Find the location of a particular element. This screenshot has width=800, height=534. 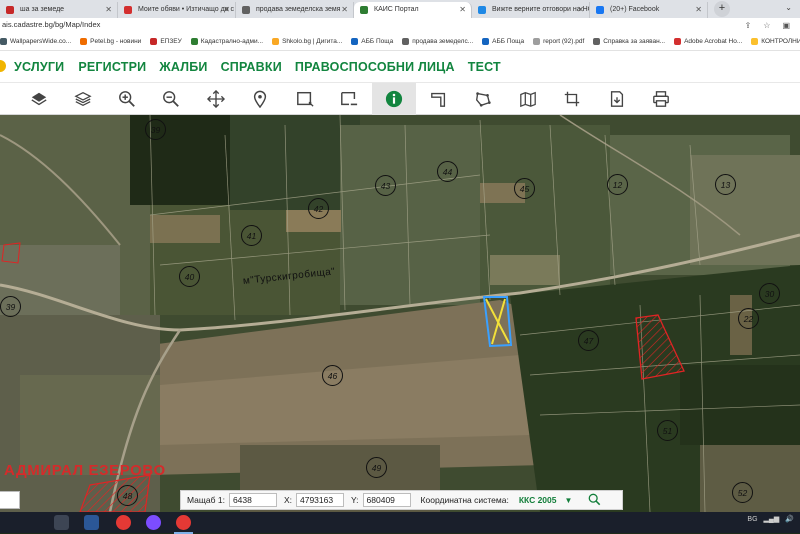

viber-icon is located at coordinates (153, 522).